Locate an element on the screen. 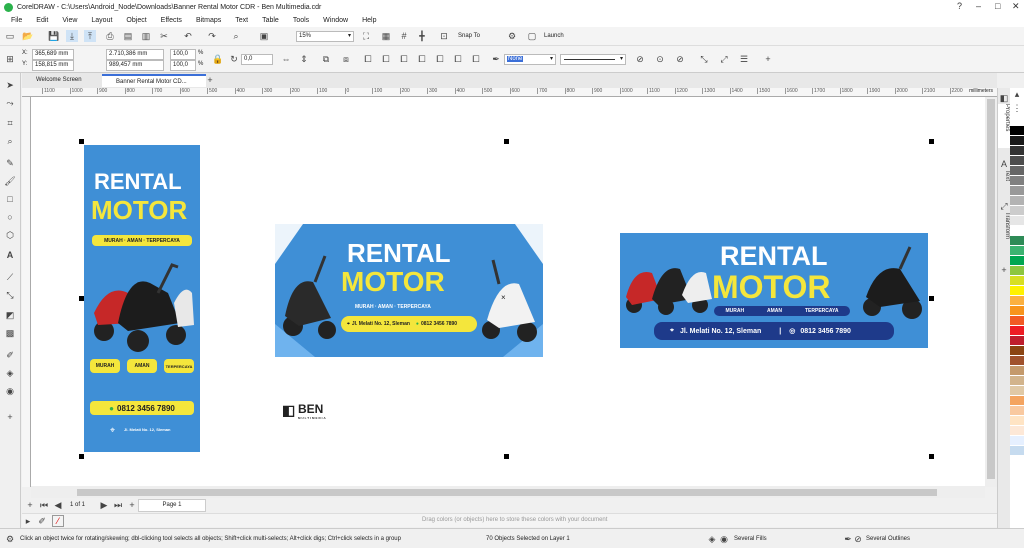  outline-width-select: None ▾ is located at coordinates (530, 59).